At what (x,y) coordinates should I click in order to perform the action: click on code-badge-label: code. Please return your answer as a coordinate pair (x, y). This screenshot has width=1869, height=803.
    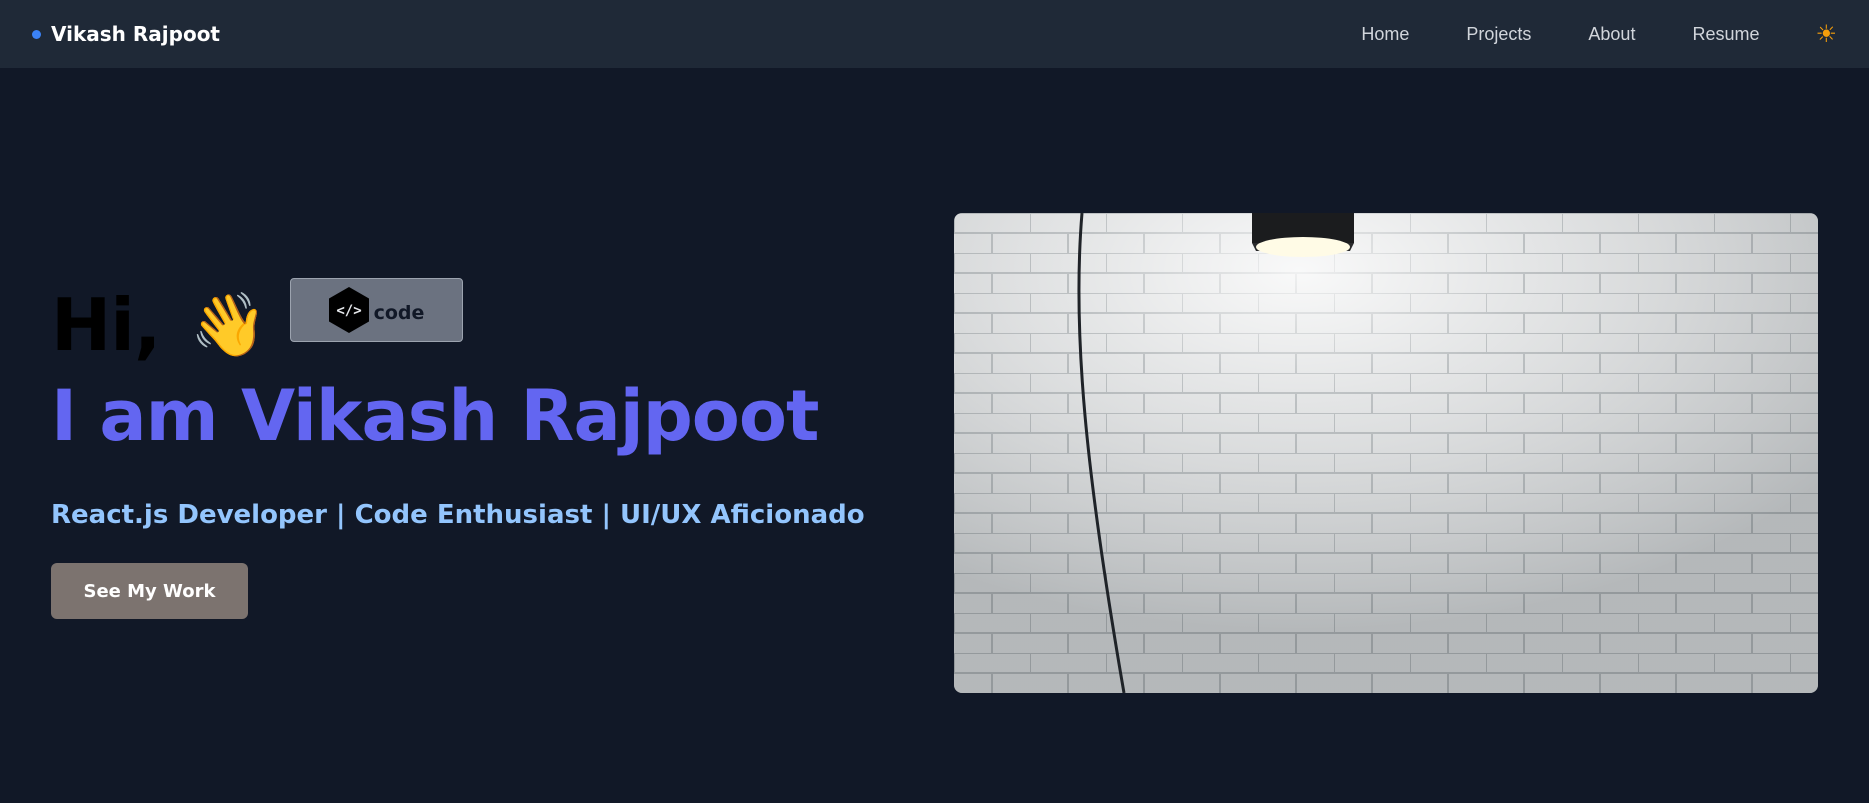
    Looking at the image, I should click on (399, 313).